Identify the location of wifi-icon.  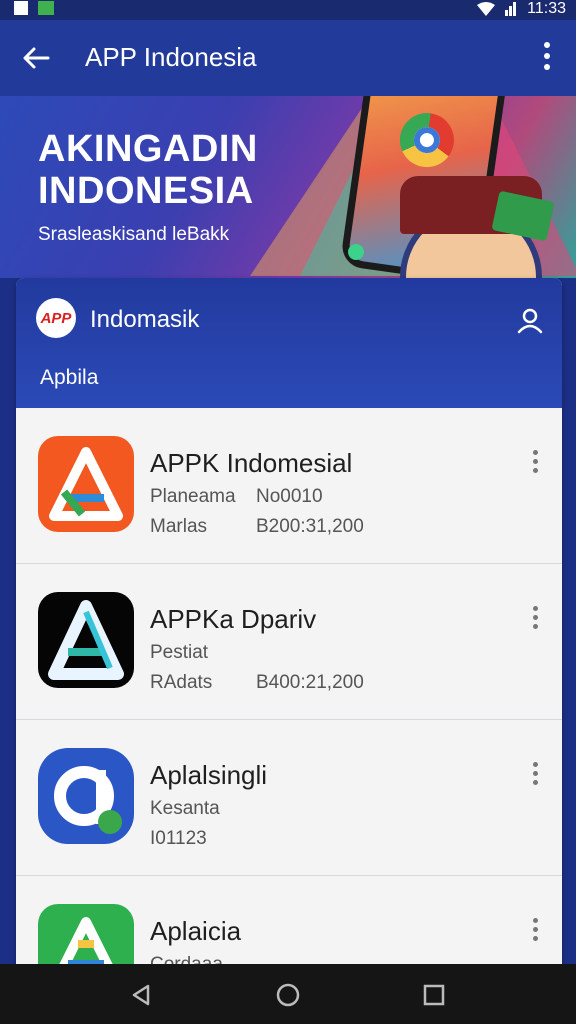
(486, 9).